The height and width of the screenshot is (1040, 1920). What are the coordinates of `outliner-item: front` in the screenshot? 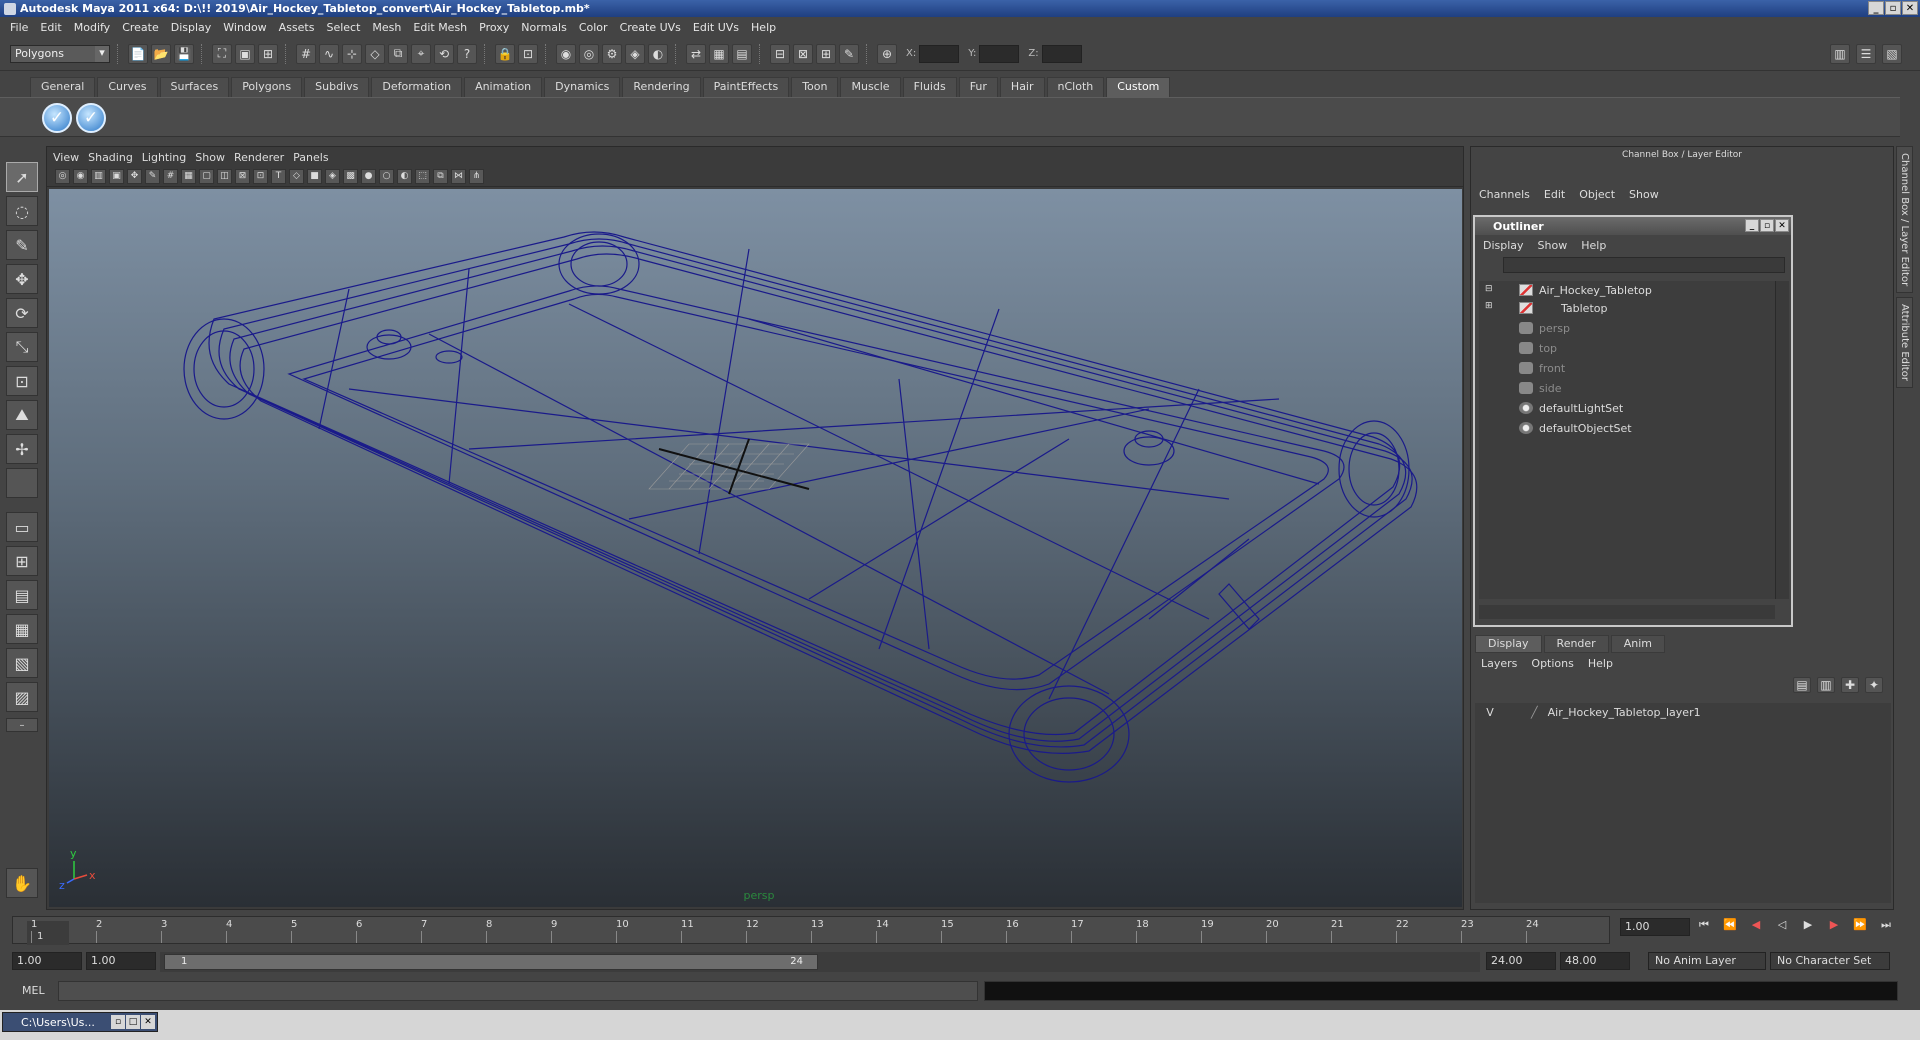 It's located at (1542, 368).